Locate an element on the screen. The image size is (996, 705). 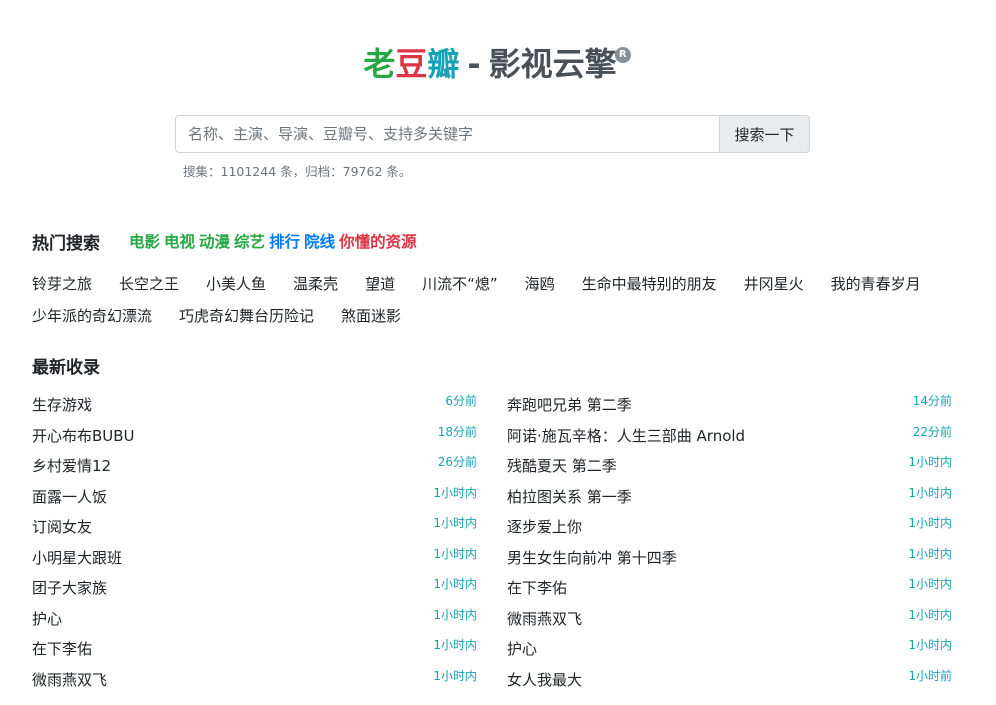
category-links: 电影 电视 动漫 综艺 排行 院线 你懂的资源 is located at coordinates (275, 241).